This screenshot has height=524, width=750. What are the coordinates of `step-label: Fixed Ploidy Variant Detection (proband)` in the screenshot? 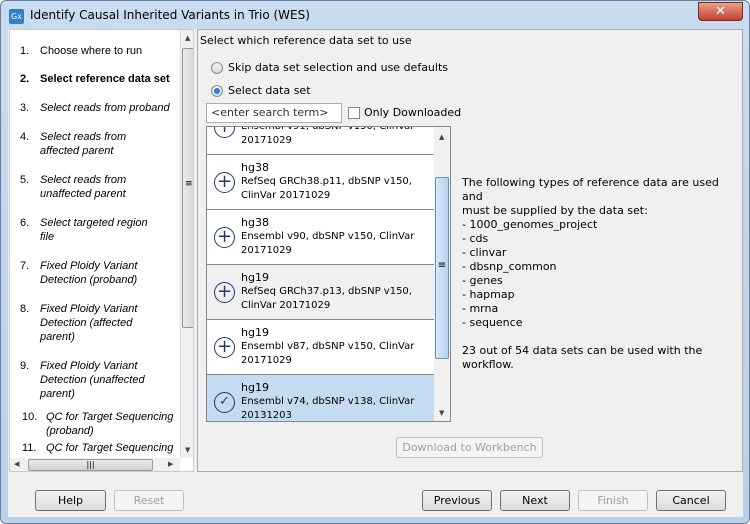 It's located at (89, 273).